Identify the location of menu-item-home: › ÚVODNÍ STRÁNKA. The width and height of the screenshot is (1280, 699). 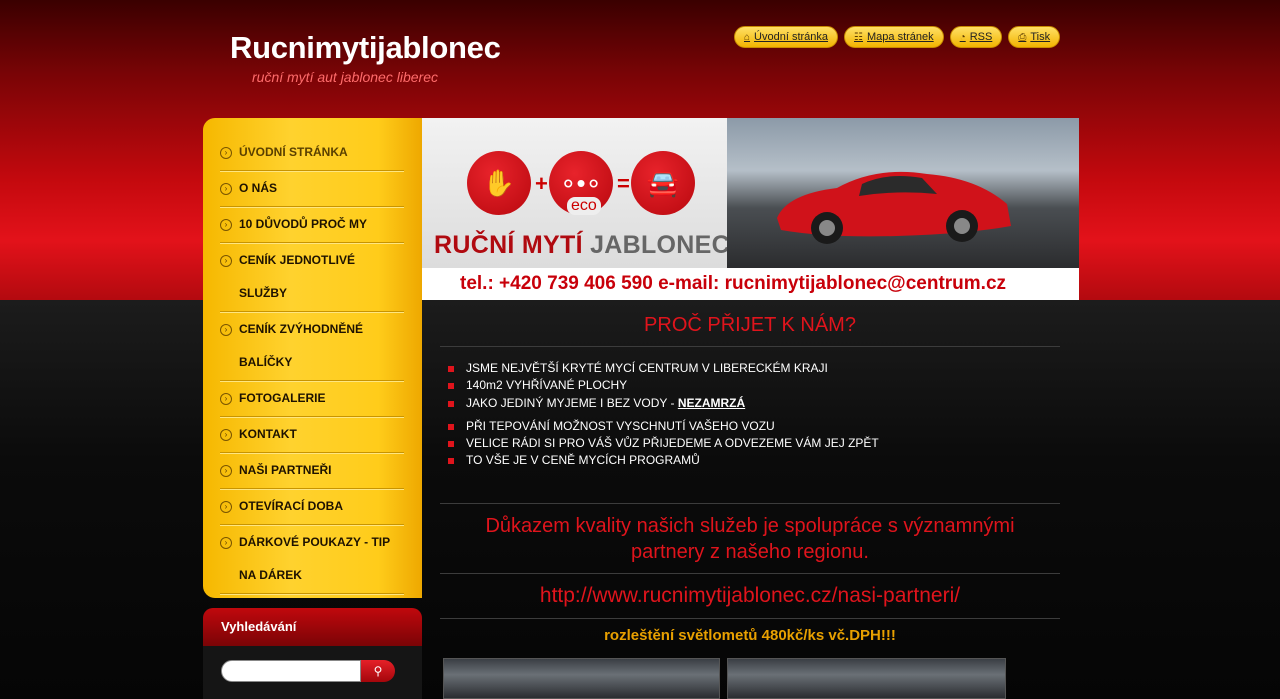
(312, 153).